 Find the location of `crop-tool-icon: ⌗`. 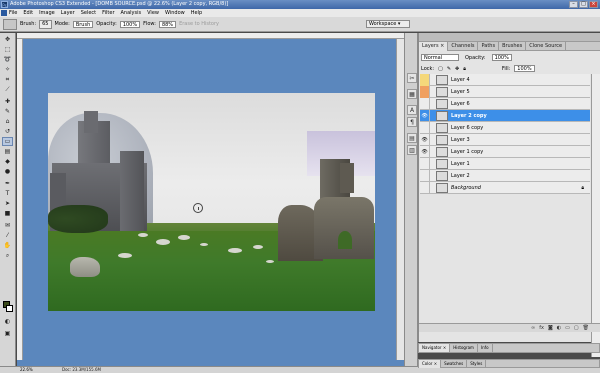

crop-tool-icon: ⌗ is located at coordinates (7, 79).